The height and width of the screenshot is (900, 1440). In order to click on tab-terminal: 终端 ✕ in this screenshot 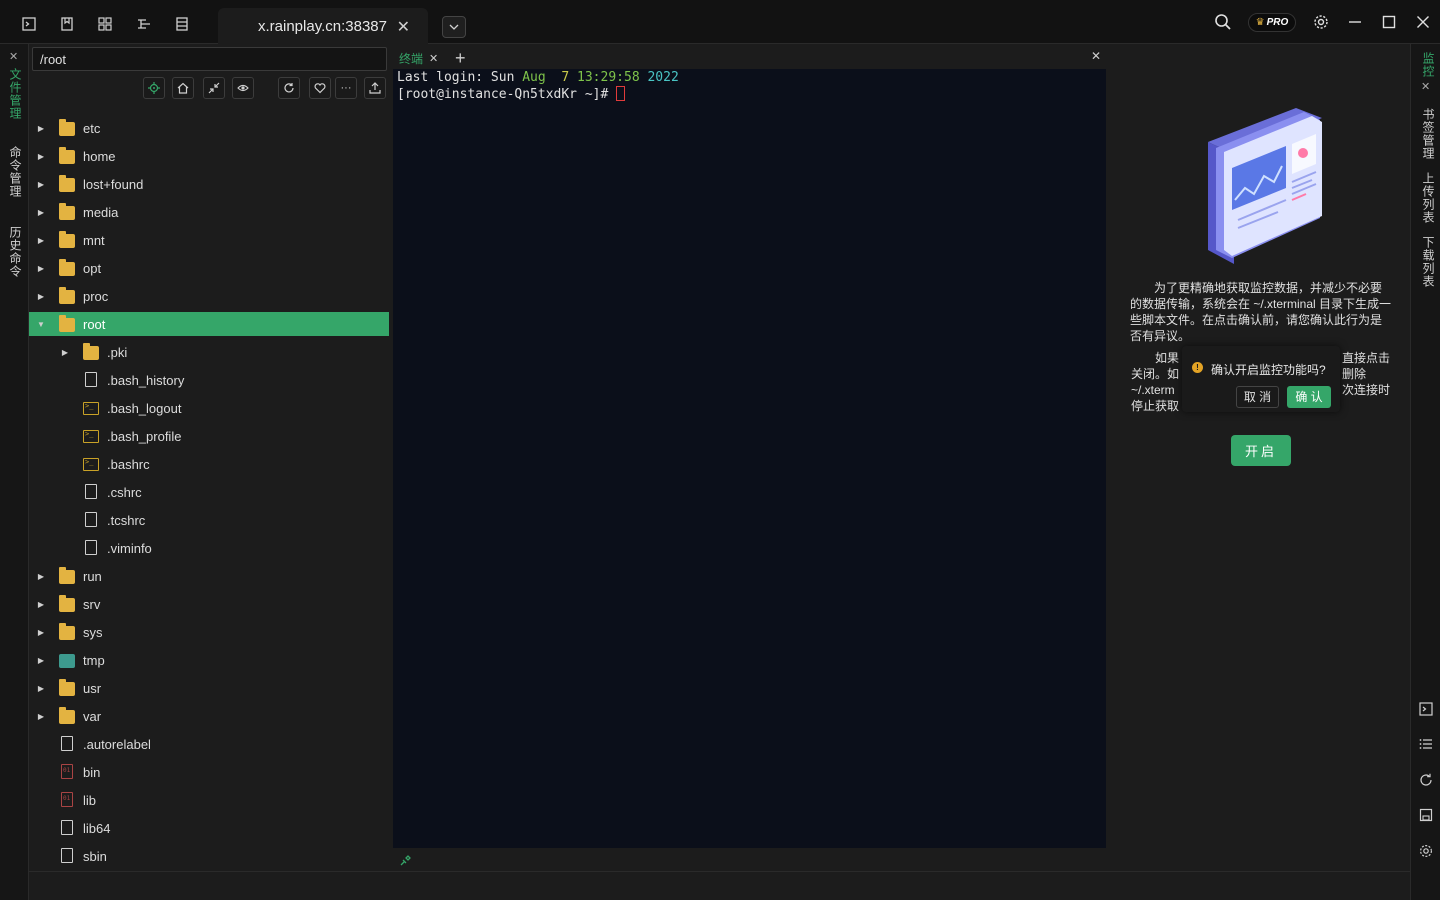, I will do `click(418, 58)`.